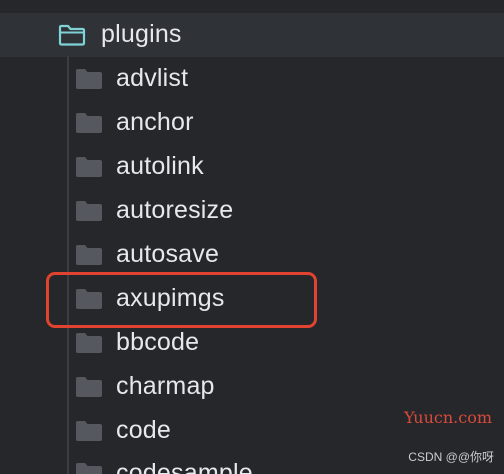  What do you see at coordinates (165, 386) in the screenshot?
I see `tree-folder-charmap-label: charmap` at bounding box center [165, 386].